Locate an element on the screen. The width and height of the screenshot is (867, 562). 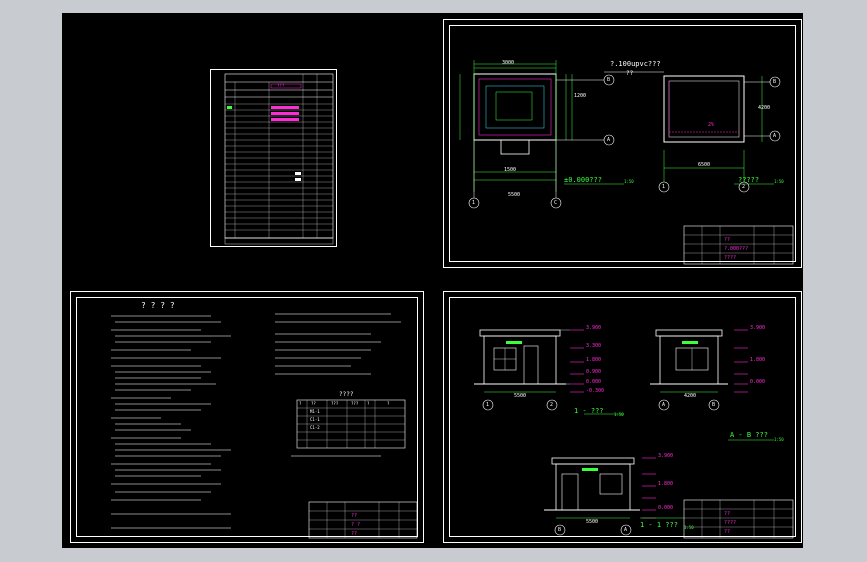
elev-title-block-line3: ?? is located at coordinates (727, 532).